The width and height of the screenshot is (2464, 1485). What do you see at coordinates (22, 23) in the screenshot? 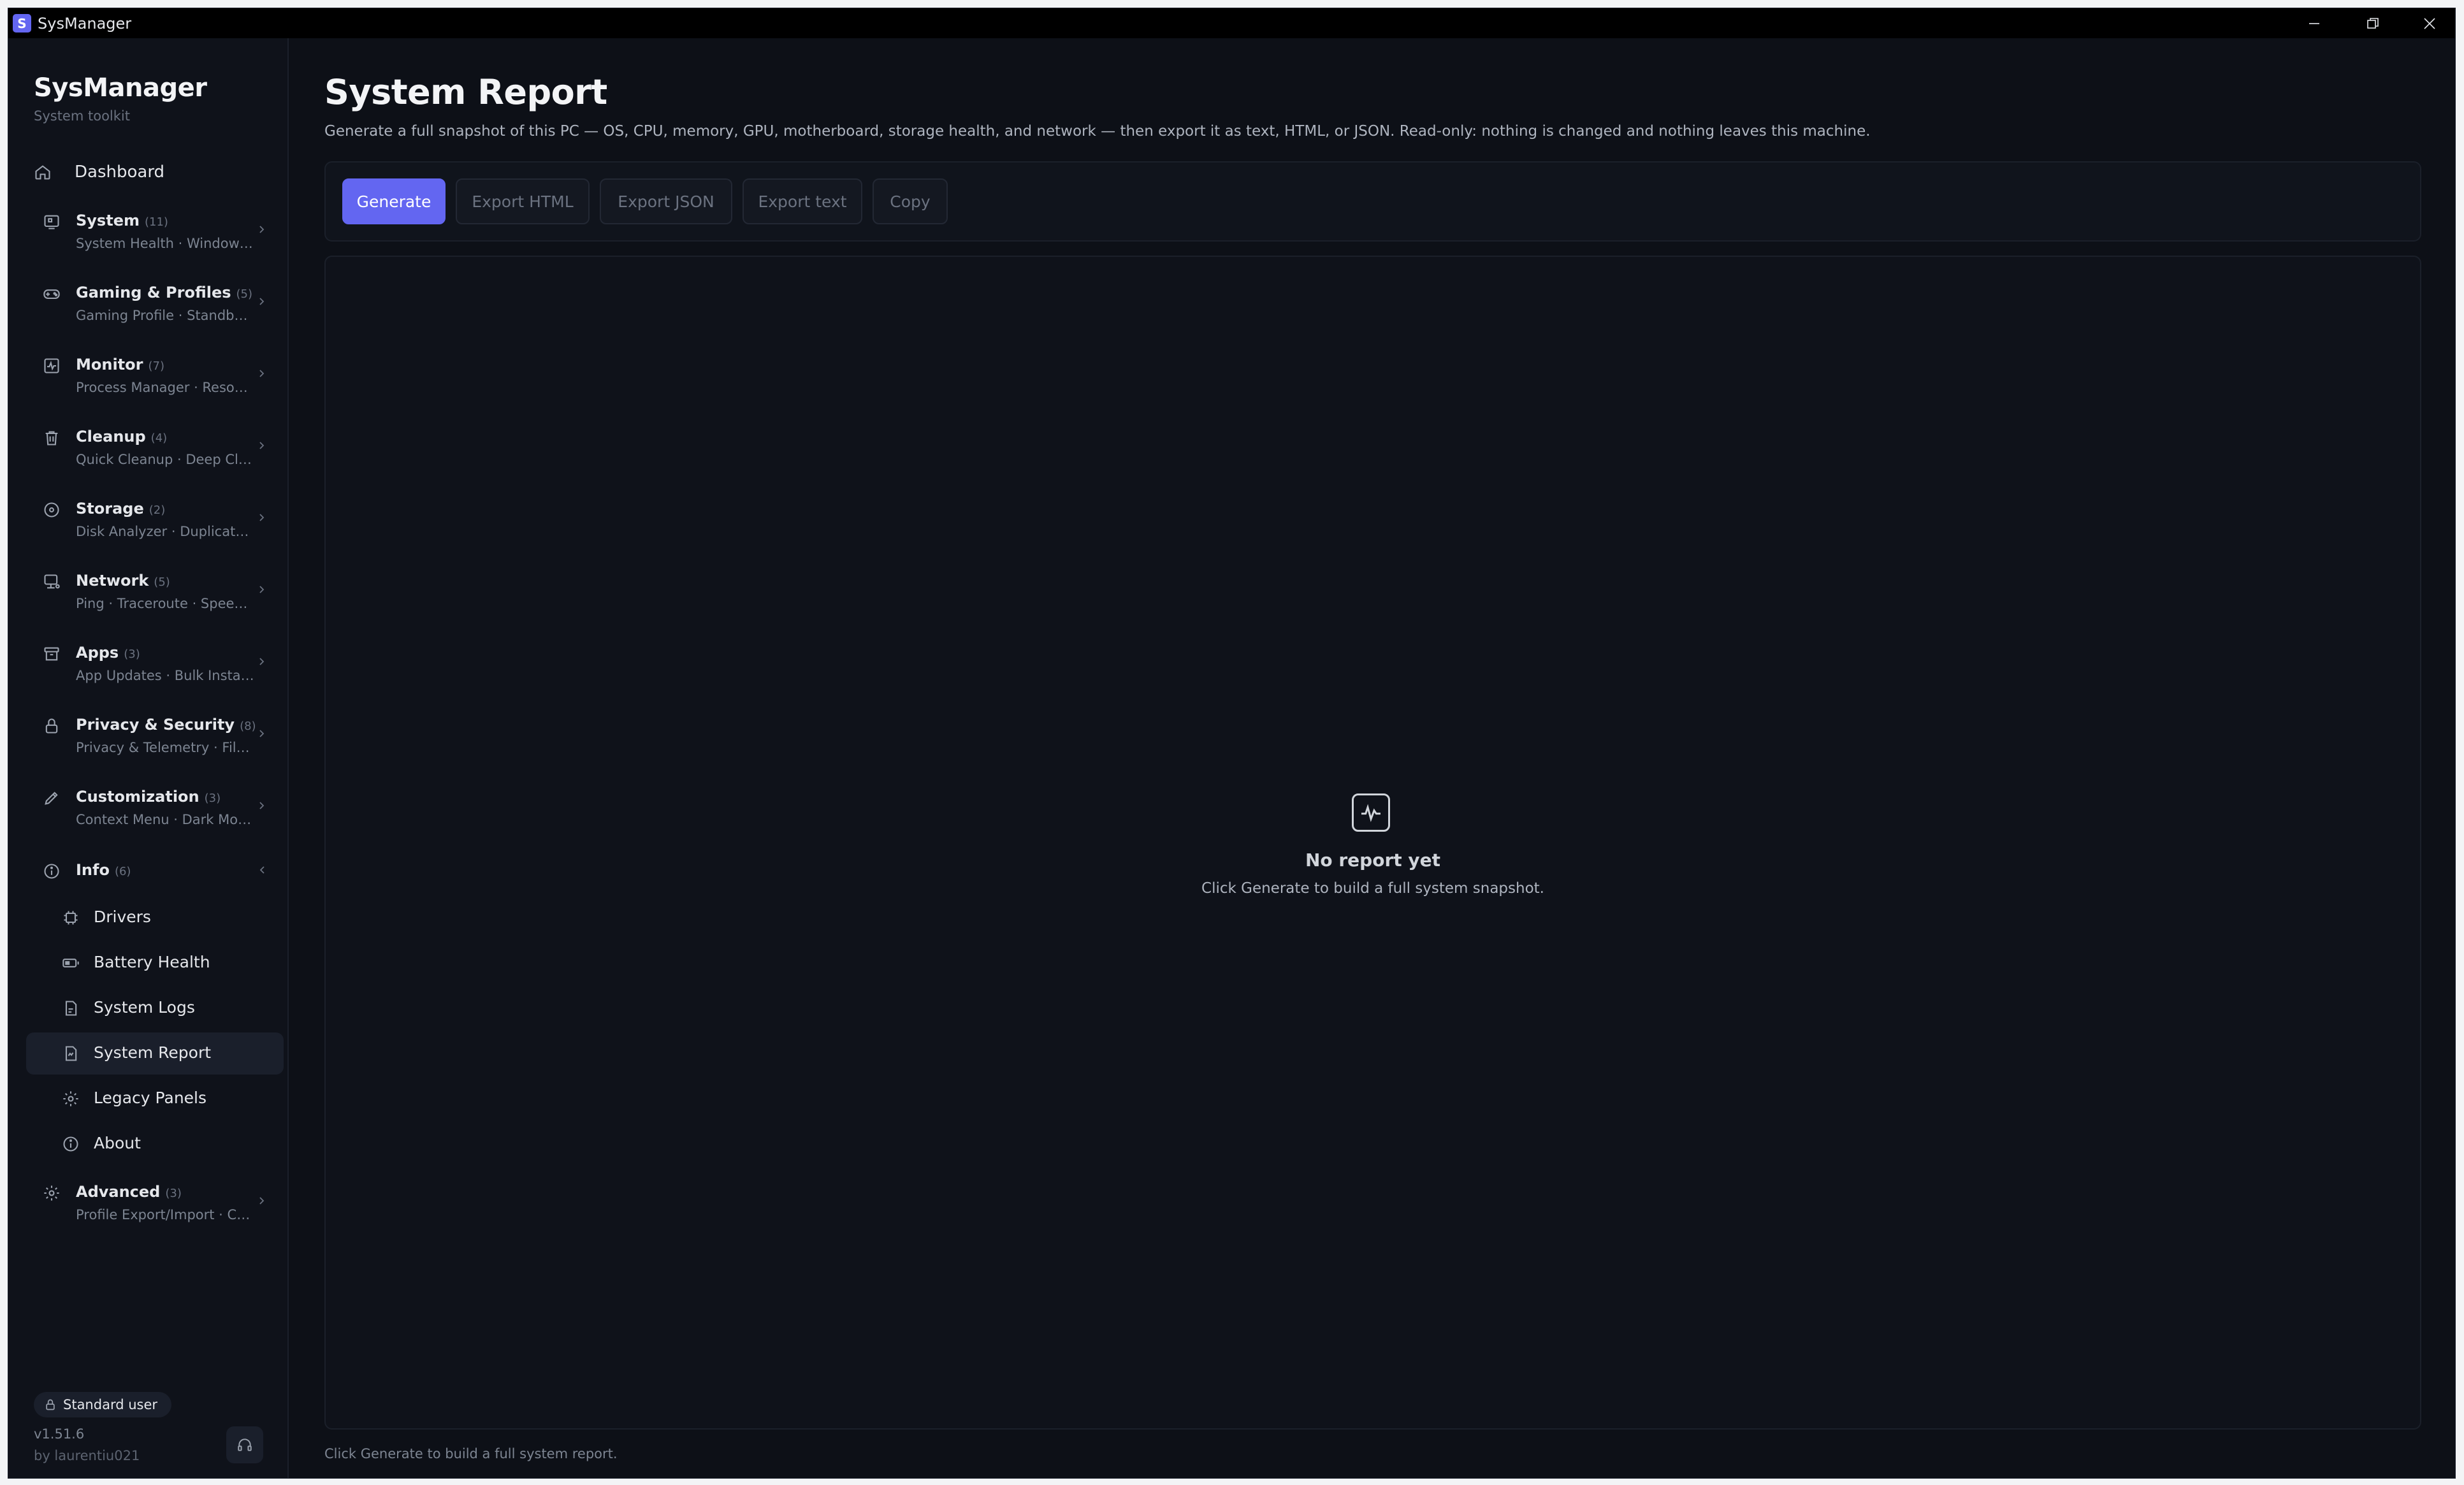
I see `app-logo-icon: S` at bounding box center [22, 23].